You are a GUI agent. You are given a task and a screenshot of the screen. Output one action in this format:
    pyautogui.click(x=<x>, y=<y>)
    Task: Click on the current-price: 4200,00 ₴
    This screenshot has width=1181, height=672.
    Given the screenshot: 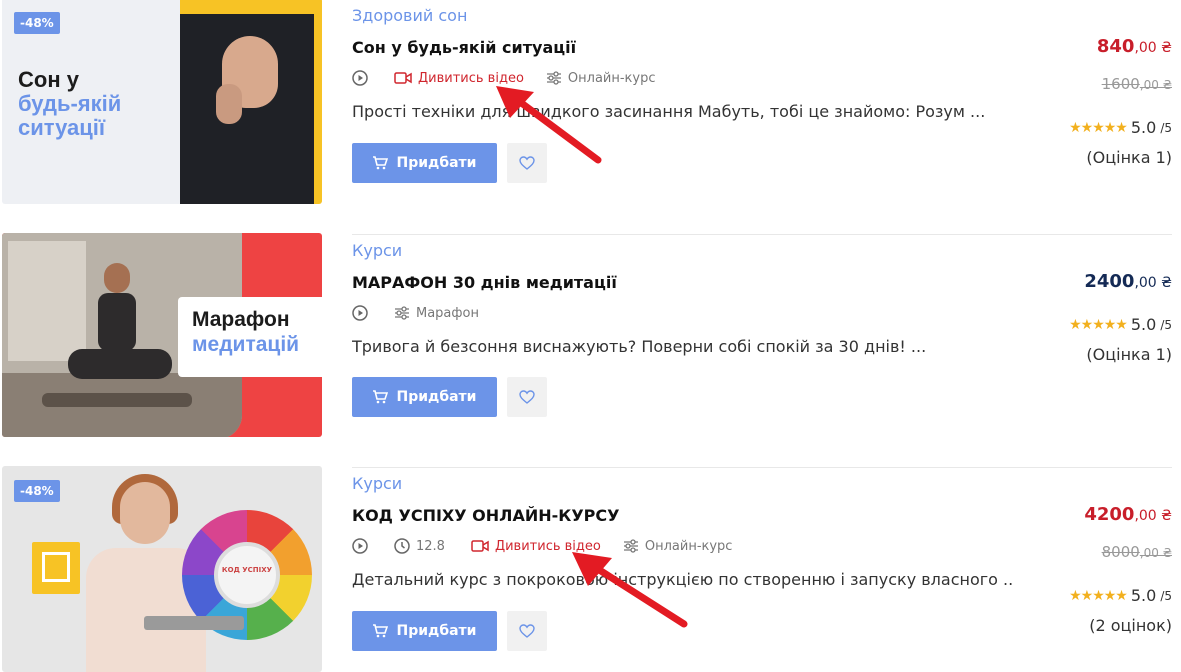 What is the action you would take?
    pyautogui.click(x=1128, y=514)
    